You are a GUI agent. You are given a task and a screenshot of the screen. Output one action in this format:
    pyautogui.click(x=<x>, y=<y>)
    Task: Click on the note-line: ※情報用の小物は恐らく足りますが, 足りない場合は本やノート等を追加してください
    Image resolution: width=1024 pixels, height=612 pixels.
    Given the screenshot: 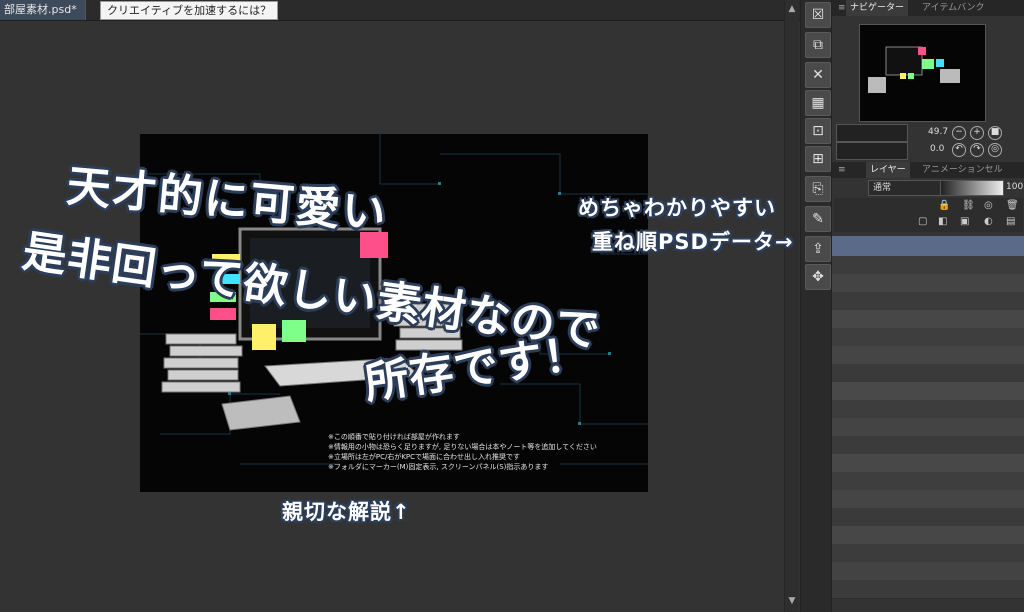 What is the action you would take?
    pyautogui.click(x=462, y=447)
    